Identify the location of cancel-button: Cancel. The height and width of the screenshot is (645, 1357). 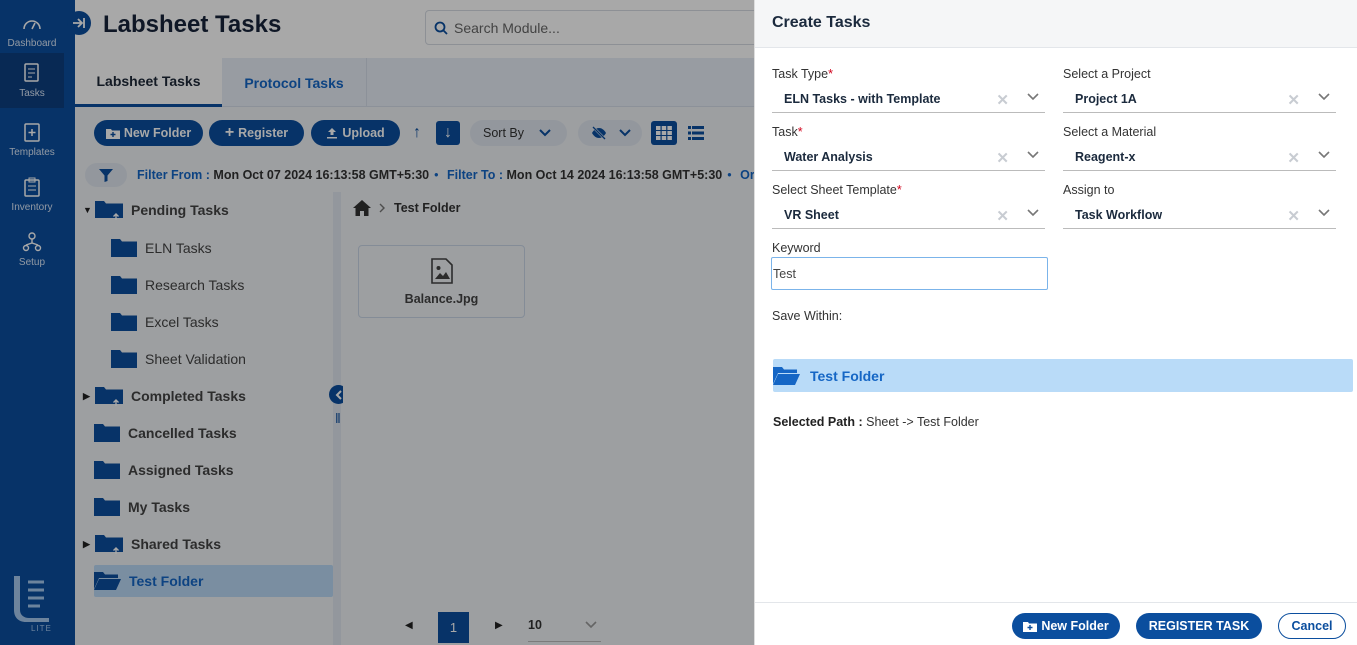
(1312, 626).